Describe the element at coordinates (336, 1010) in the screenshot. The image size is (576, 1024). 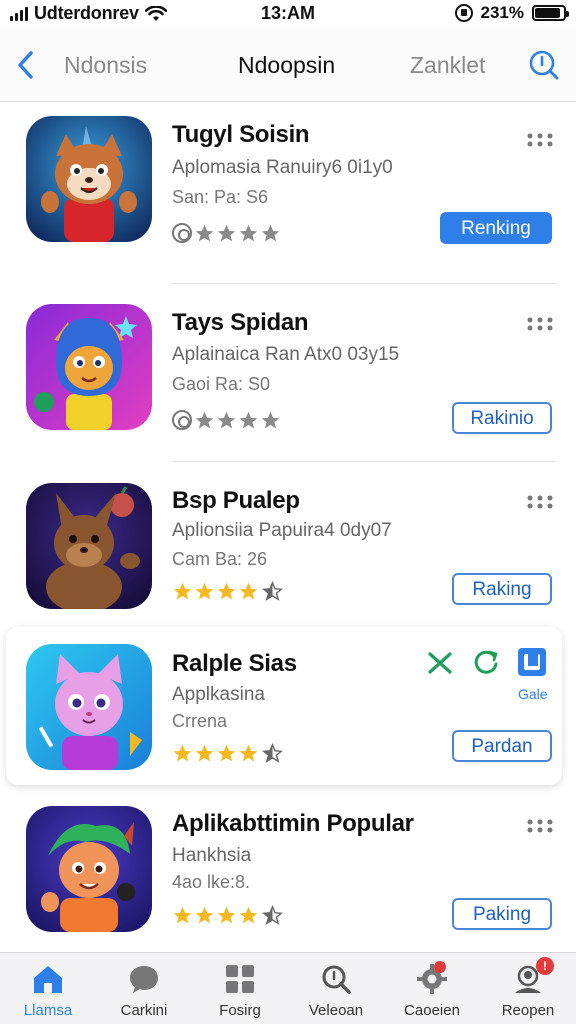
I see `tab-label: Veleoan` at that location.